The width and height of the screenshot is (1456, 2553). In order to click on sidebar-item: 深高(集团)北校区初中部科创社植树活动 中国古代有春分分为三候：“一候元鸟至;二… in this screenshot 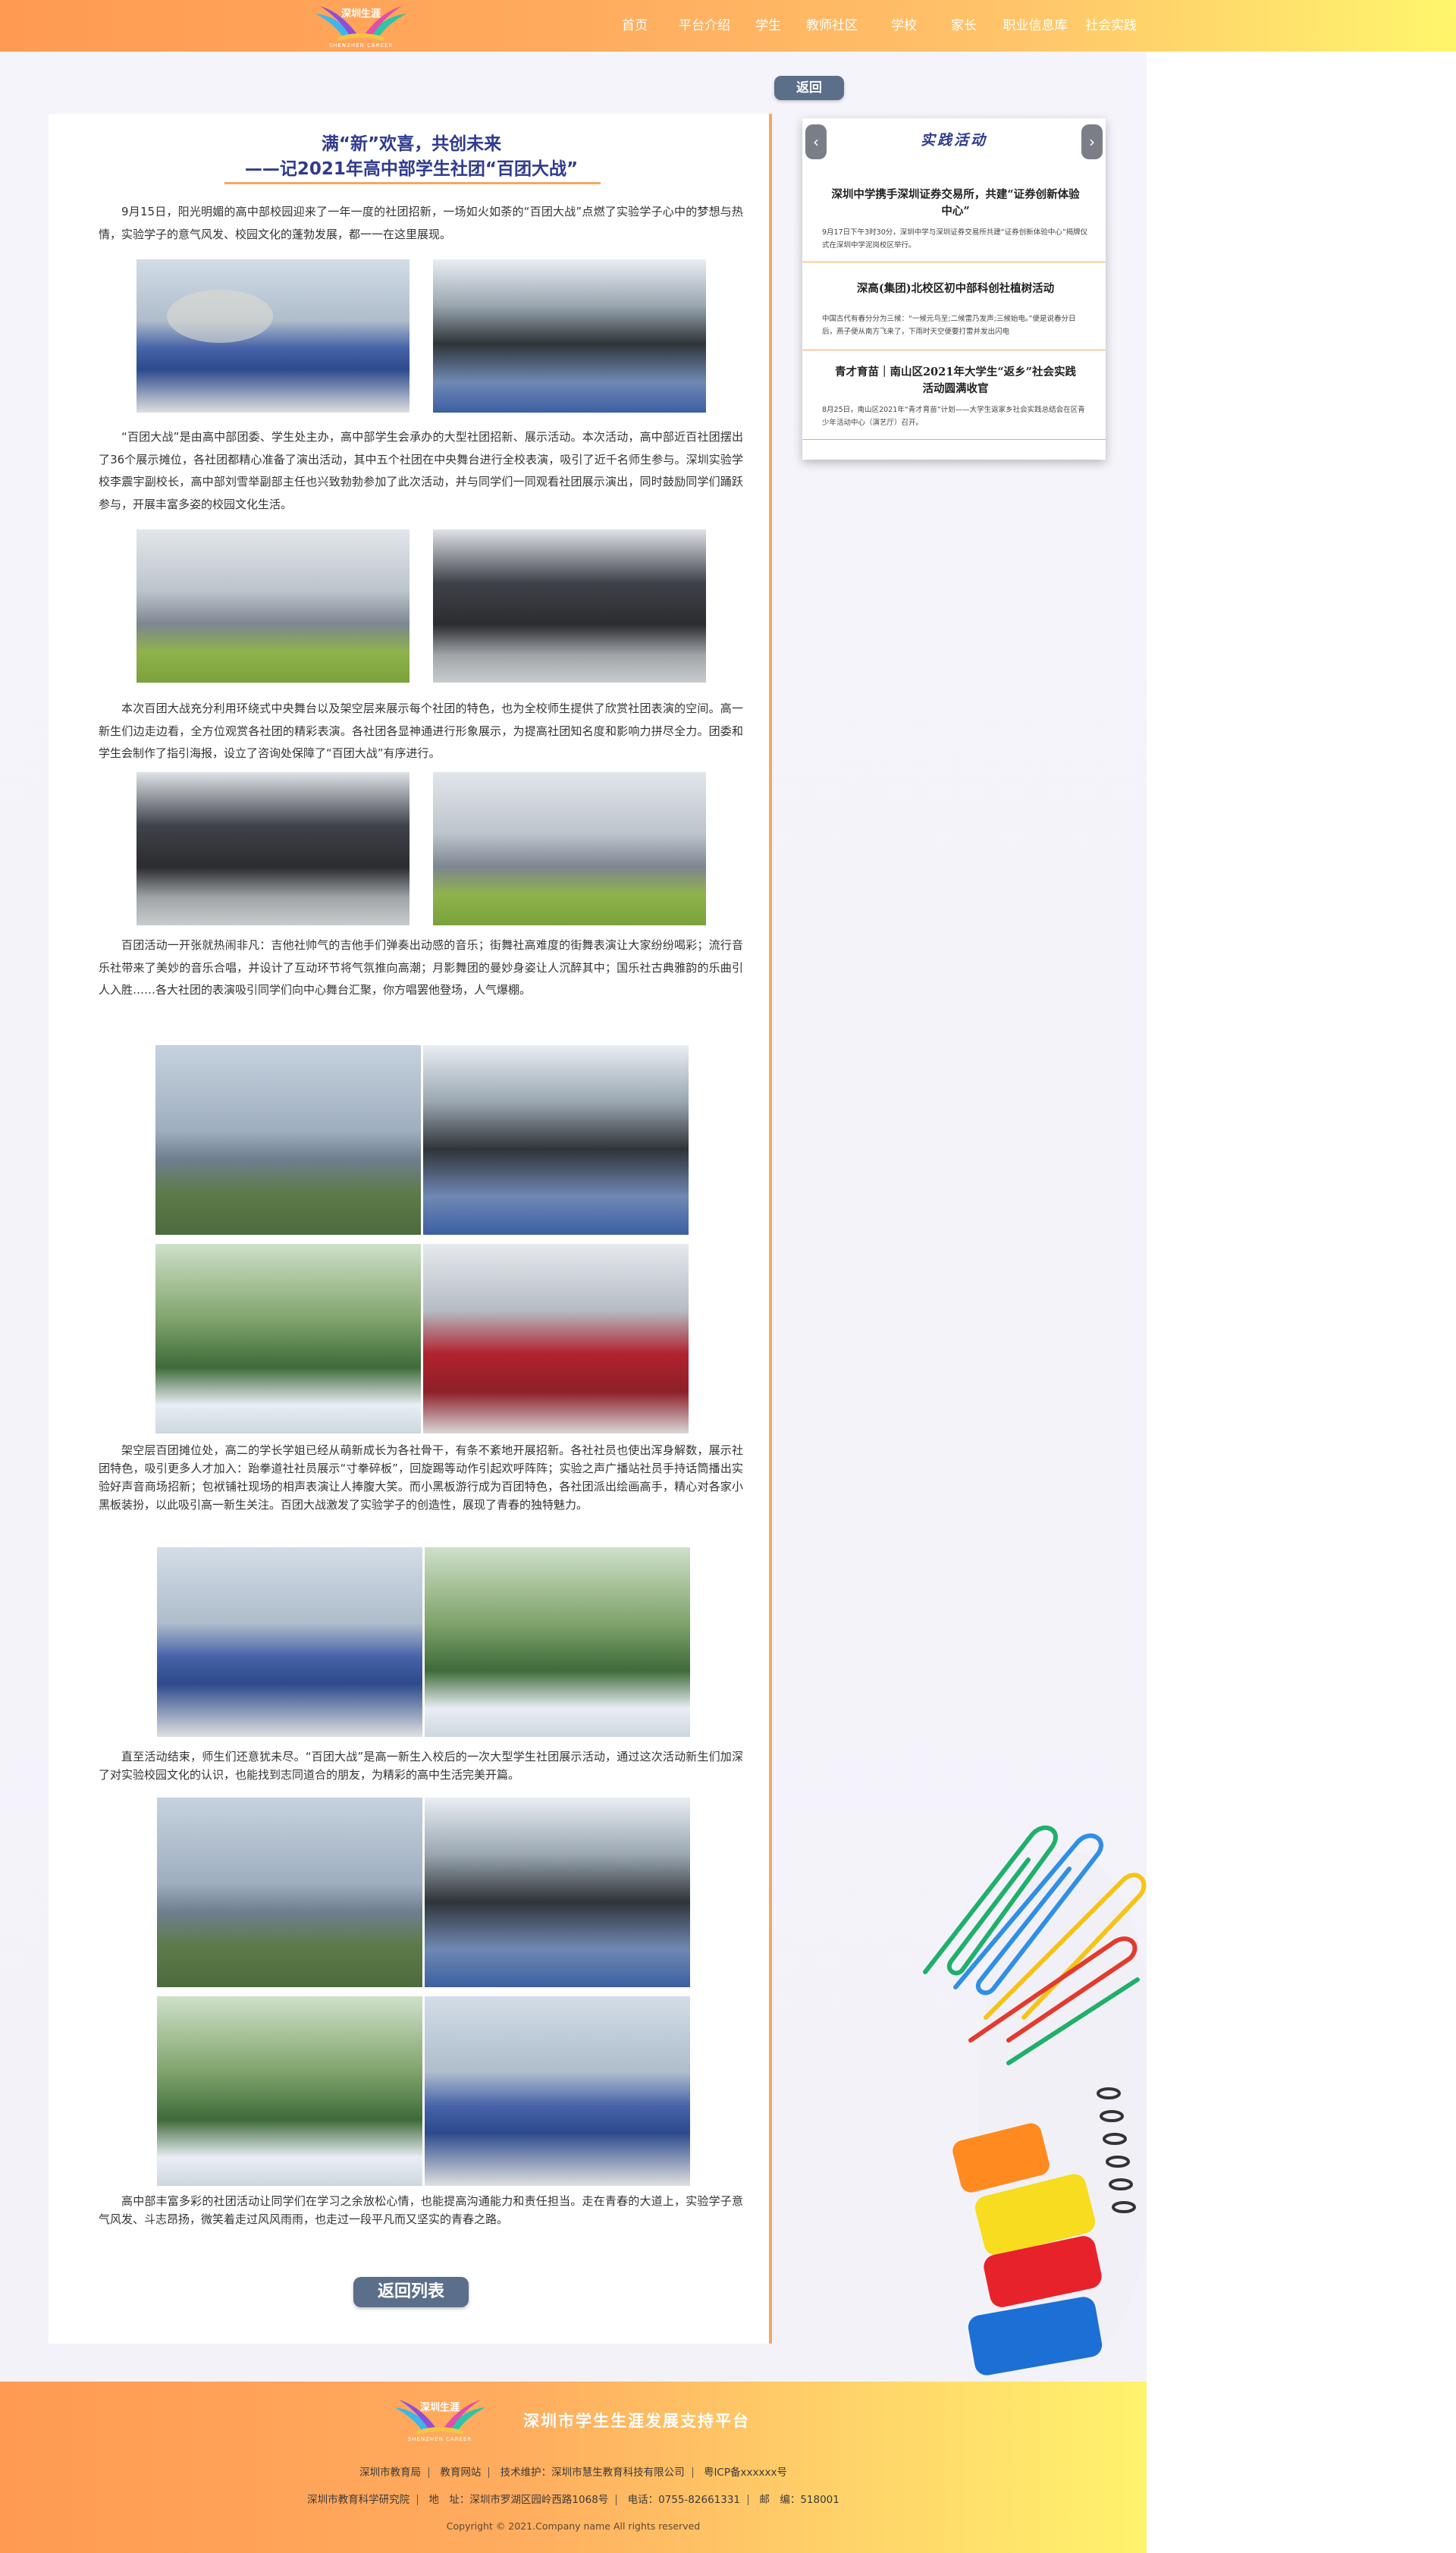, I will do `click(954, 306)`.